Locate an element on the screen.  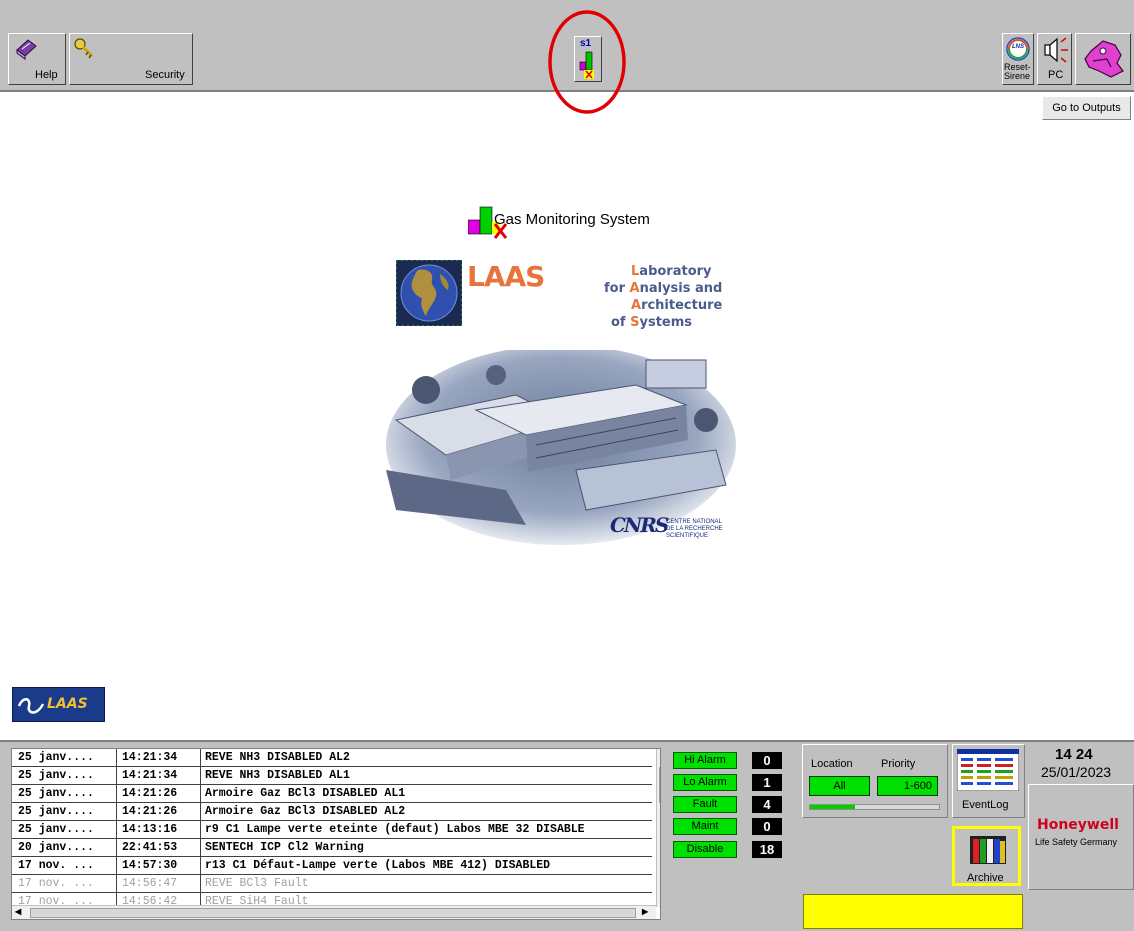
clock-time: 14 24 is located at coordinates (1074, 754).